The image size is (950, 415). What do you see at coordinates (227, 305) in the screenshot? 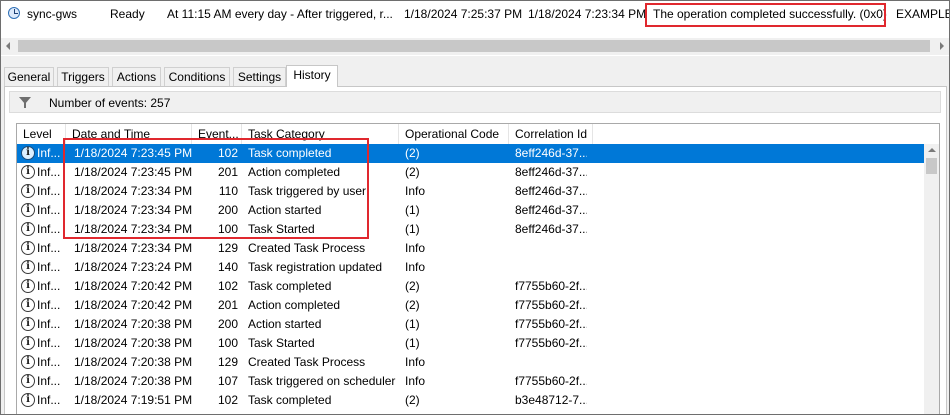
I see `cell-event-id: 201` at bounding box center [227, 305].